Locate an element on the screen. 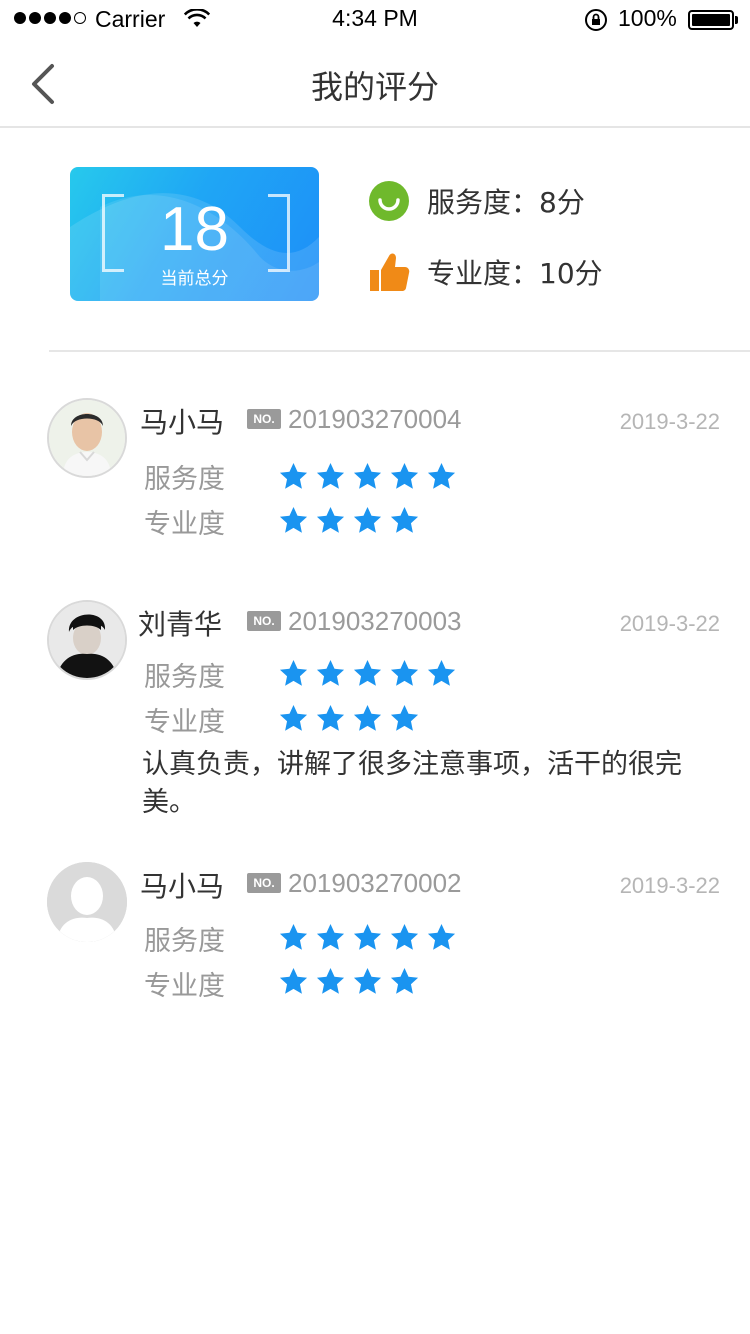 This screenshot has width=750, height=1334. default-user-icon is located at coordinates (87, 902).